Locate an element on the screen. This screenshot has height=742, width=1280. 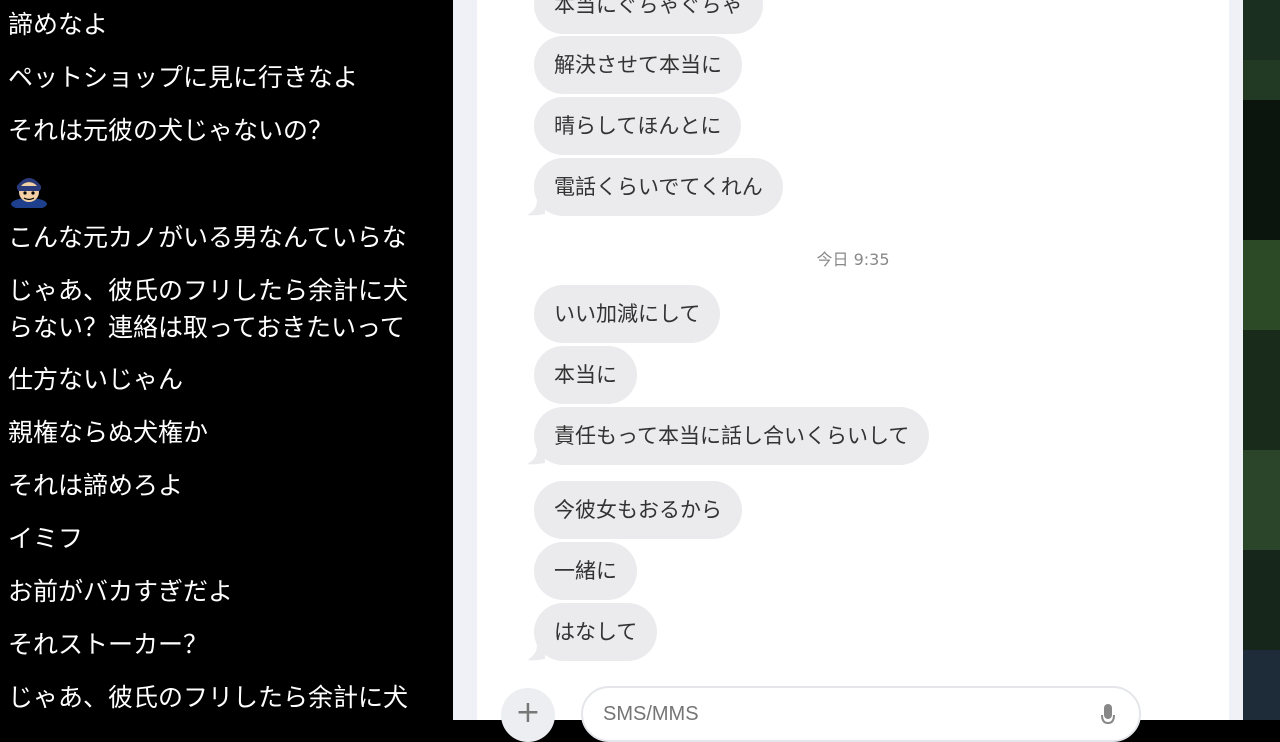
comment: らない？連絡は取っておきたいって is located at coordinates (206, 327).